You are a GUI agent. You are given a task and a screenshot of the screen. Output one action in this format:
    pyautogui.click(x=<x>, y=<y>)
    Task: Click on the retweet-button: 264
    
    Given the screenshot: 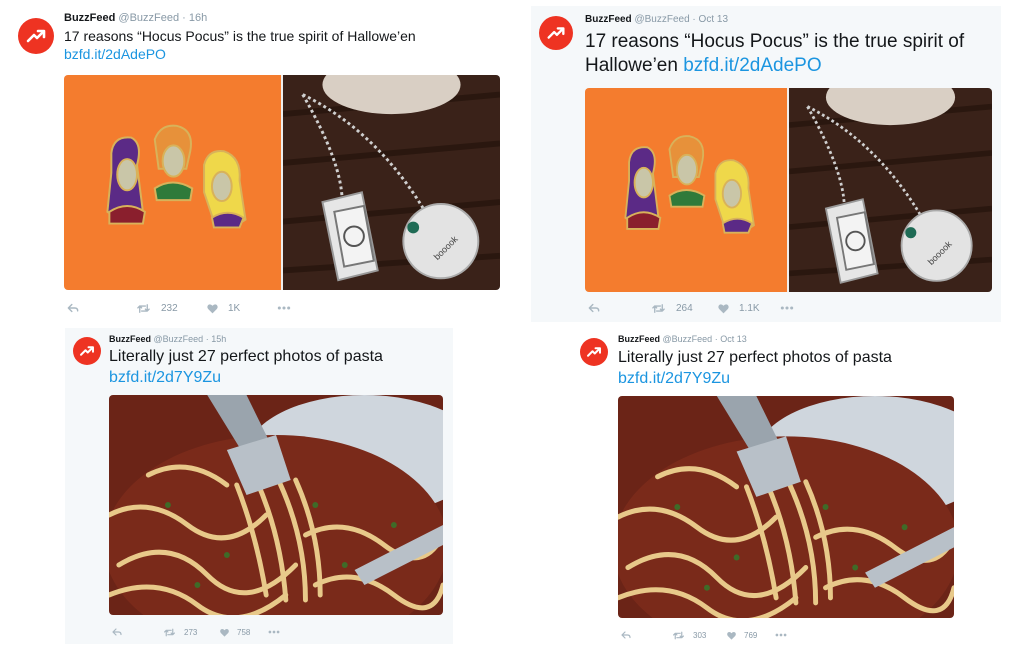 What is the action you would take?
    pyautogui.click(x=684, y=308)
    